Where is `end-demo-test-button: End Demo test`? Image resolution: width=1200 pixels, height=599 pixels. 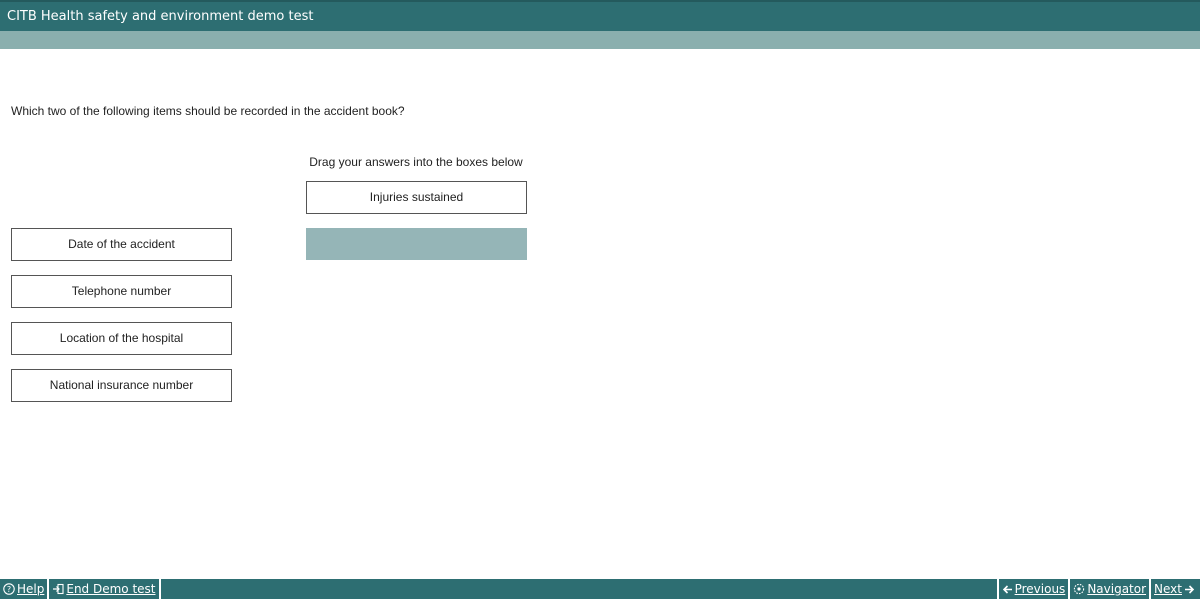 end-demo-test-button: End Demo test is located at coordinates (103, 589).